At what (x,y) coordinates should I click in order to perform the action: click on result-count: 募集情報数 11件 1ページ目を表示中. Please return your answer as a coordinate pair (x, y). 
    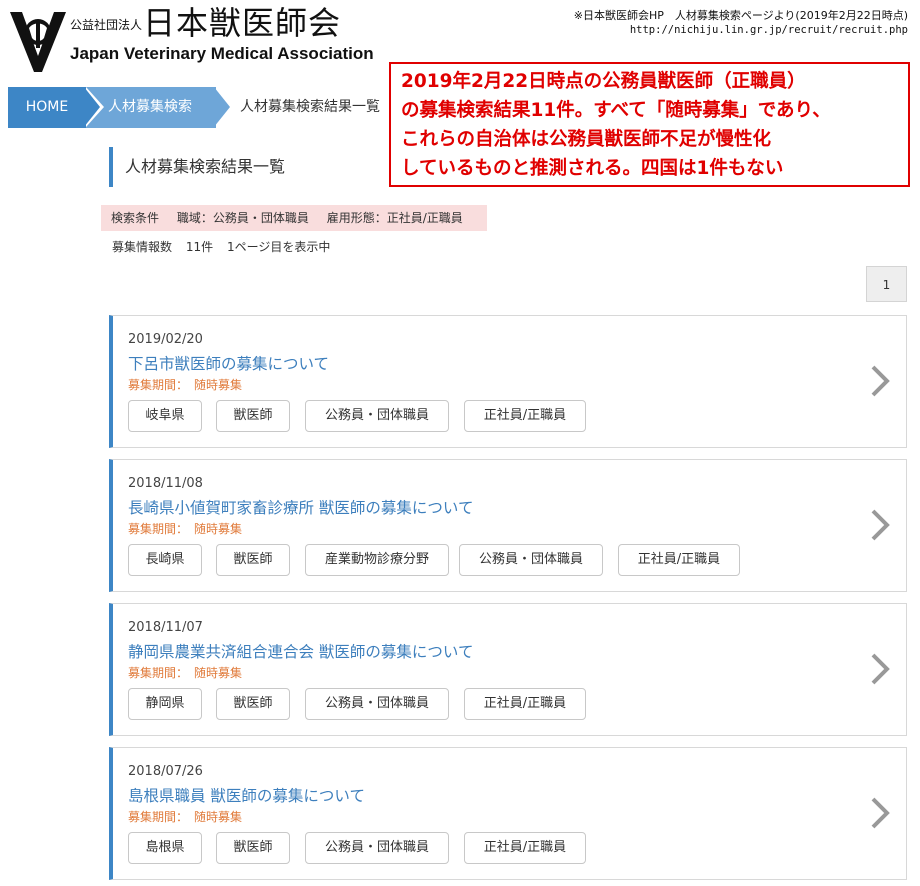
    Looking at the image, I should click on (226, 246).